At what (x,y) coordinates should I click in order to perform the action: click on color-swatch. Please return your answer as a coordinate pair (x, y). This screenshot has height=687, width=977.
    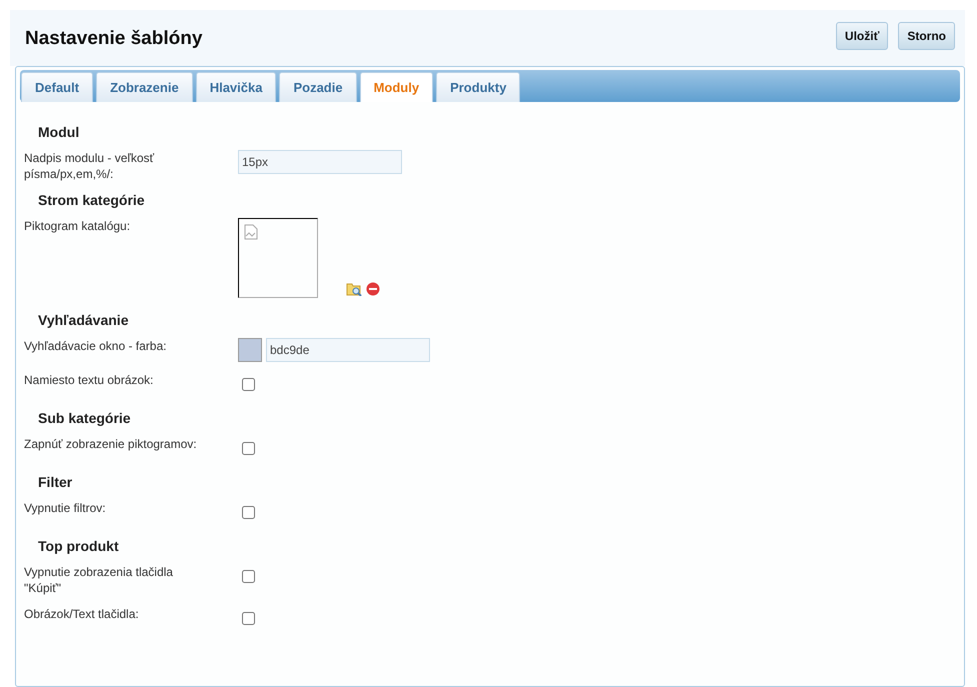
    Looking at the image, I should click on (250, 350).